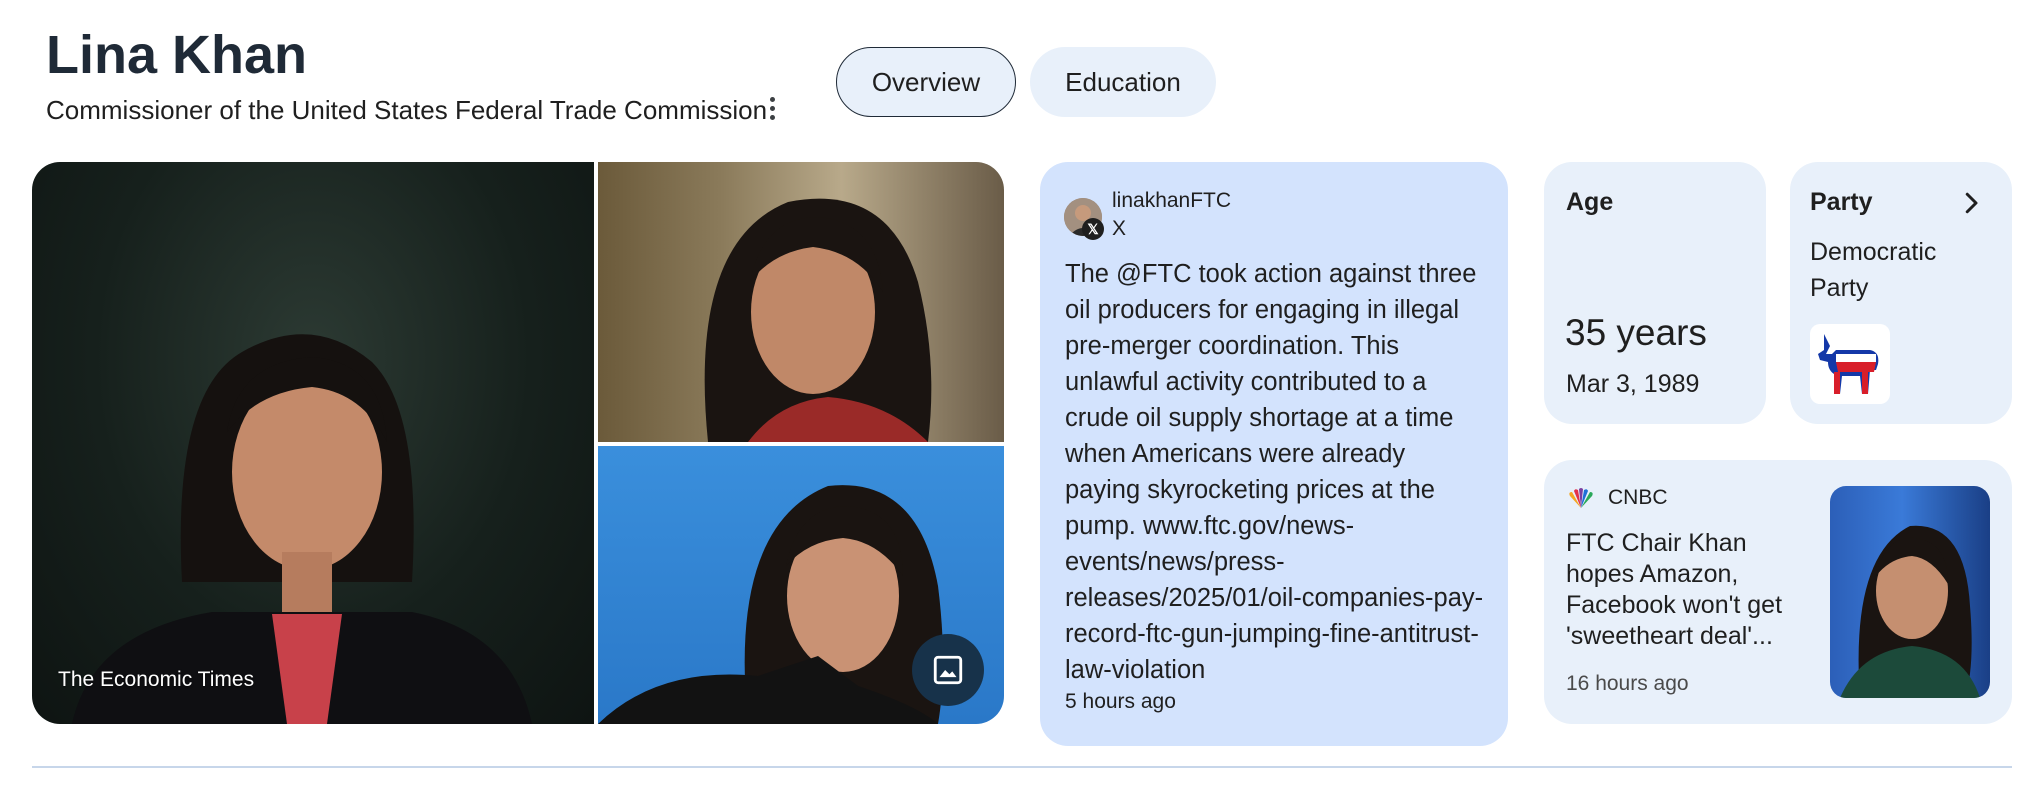  What do you see at coordinates (1581, 499) in the screenshot?
I see `cnbc-peacock-icon` at bounding box center [1581, 499].